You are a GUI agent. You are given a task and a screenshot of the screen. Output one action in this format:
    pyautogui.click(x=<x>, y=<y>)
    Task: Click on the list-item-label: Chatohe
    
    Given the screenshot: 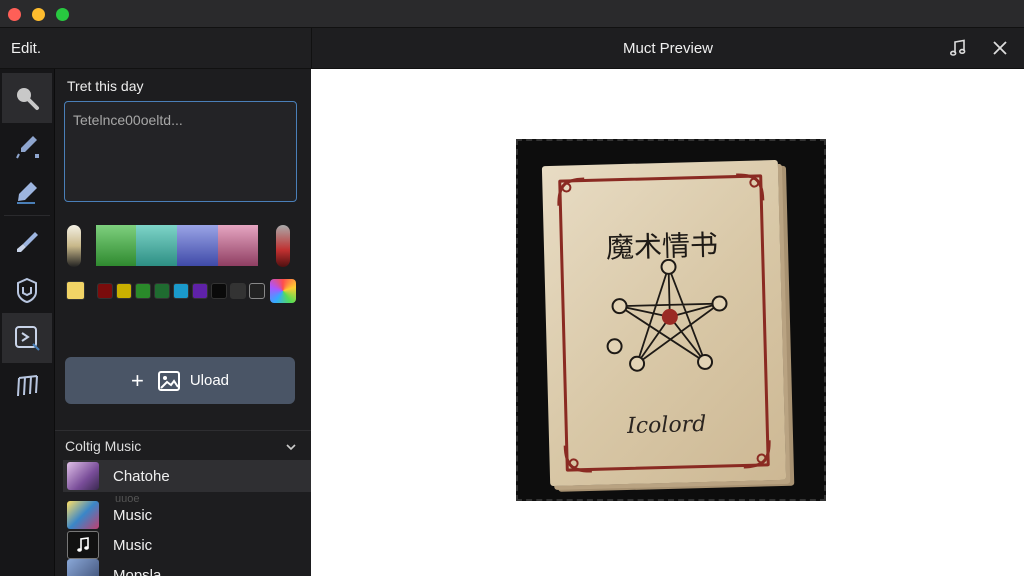 What is the action you would take?
    pyautogui.click(x=141, y=476)
    